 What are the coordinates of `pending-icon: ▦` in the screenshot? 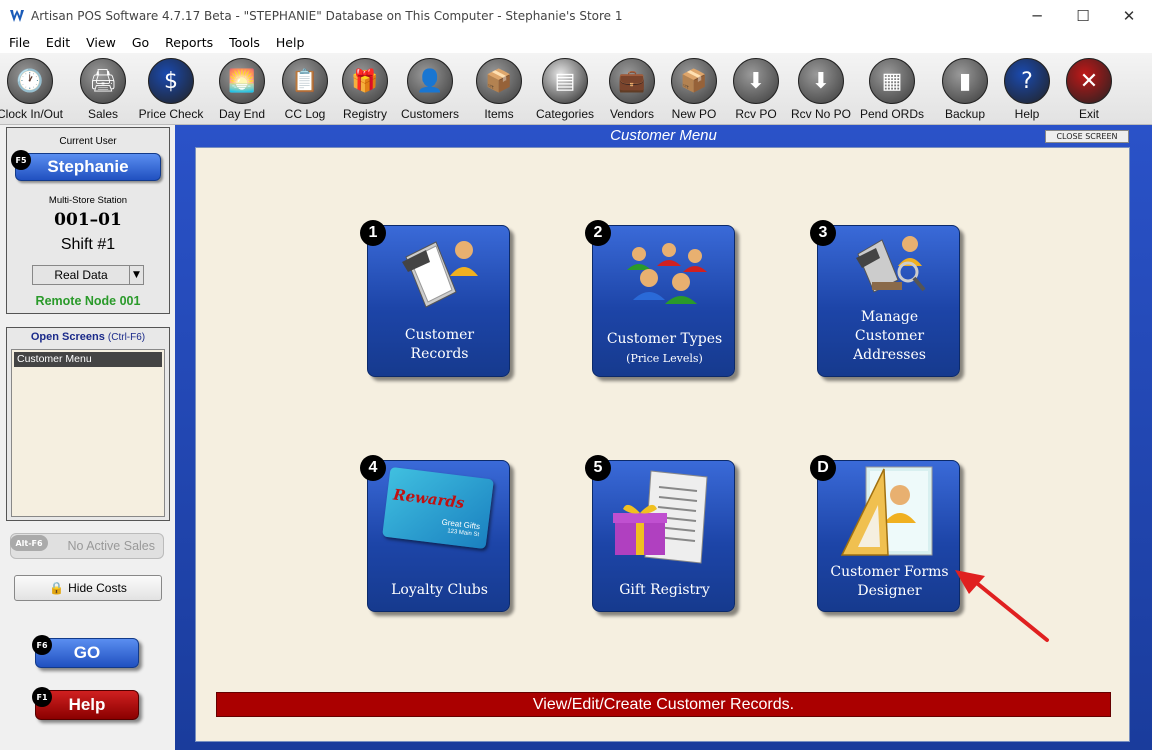 It's located at (892, 81).